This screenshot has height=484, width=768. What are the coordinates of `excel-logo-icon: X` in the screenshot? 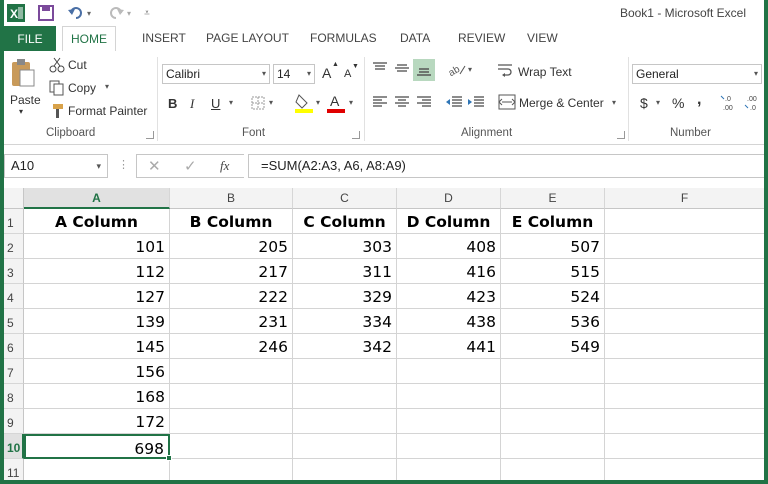 It's located at (16, 13).